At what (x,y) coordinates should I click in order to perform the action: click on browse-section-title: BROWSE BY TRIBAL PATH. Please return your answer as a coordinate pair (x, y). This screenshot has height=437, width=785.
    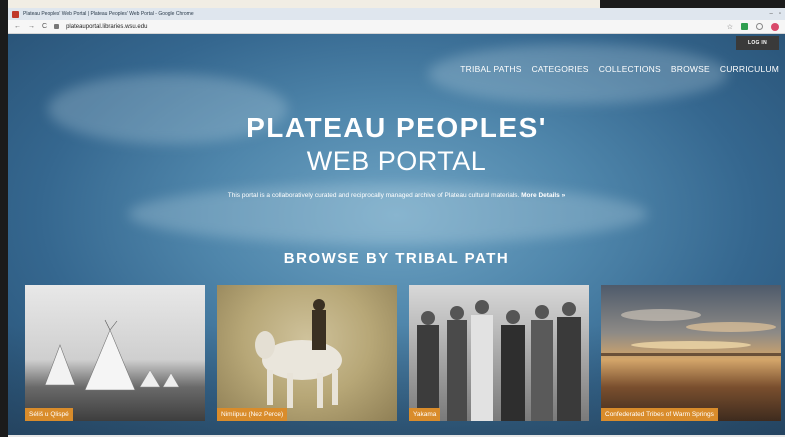
    Looking at the image, I should click on (396, 258).